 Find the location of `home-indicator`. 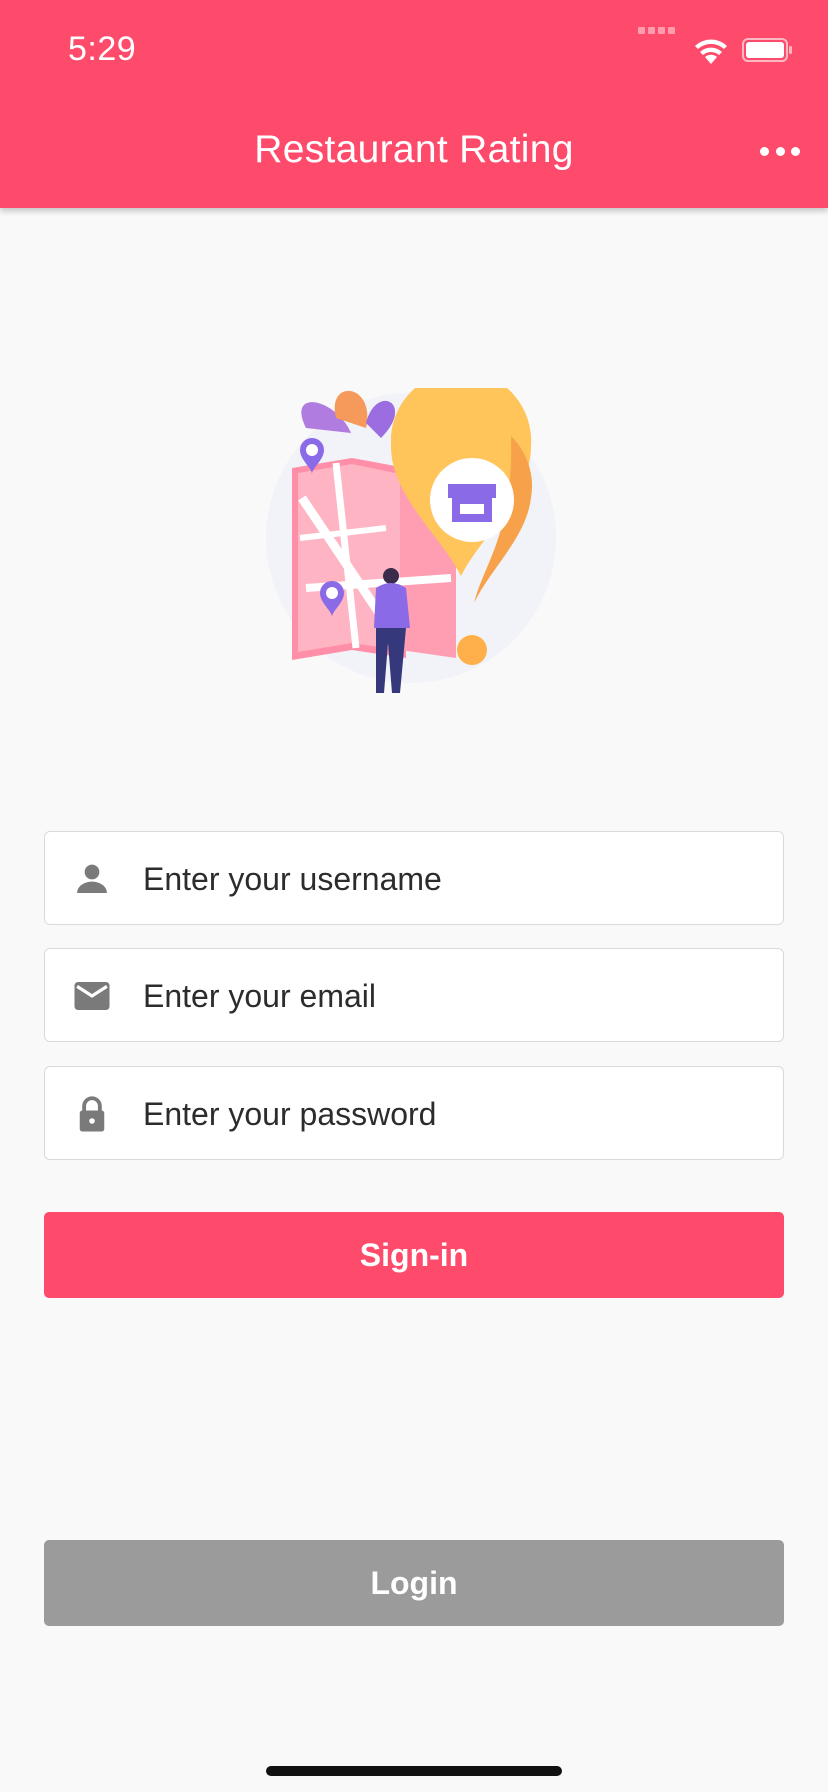

home-indicator is located at coordinates (414, 1771).